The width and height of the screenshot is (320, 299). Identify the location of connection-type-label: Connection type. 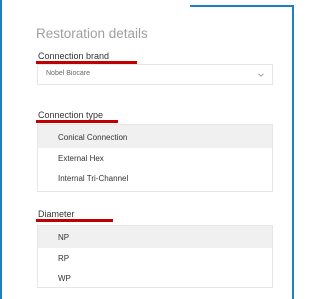
(71, 115).